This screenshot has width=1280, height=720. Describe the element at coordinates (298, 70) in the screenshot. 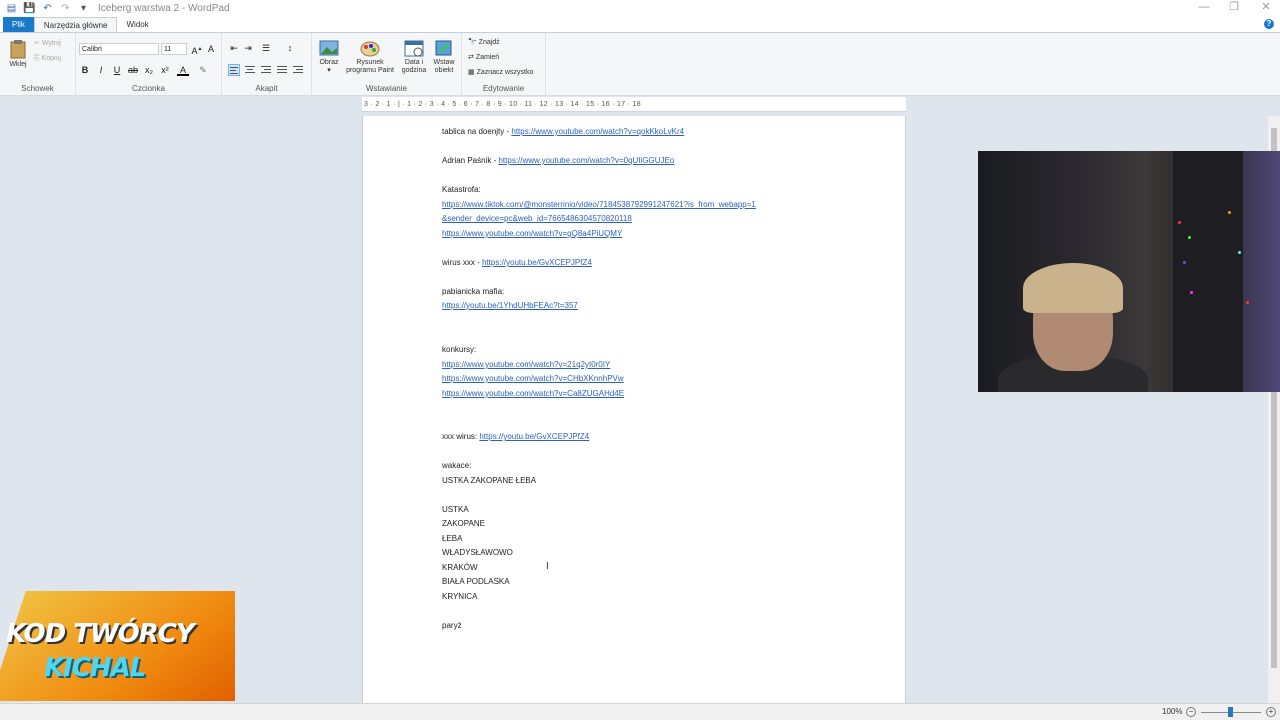

I see `paragraph-settings-button` at that location.